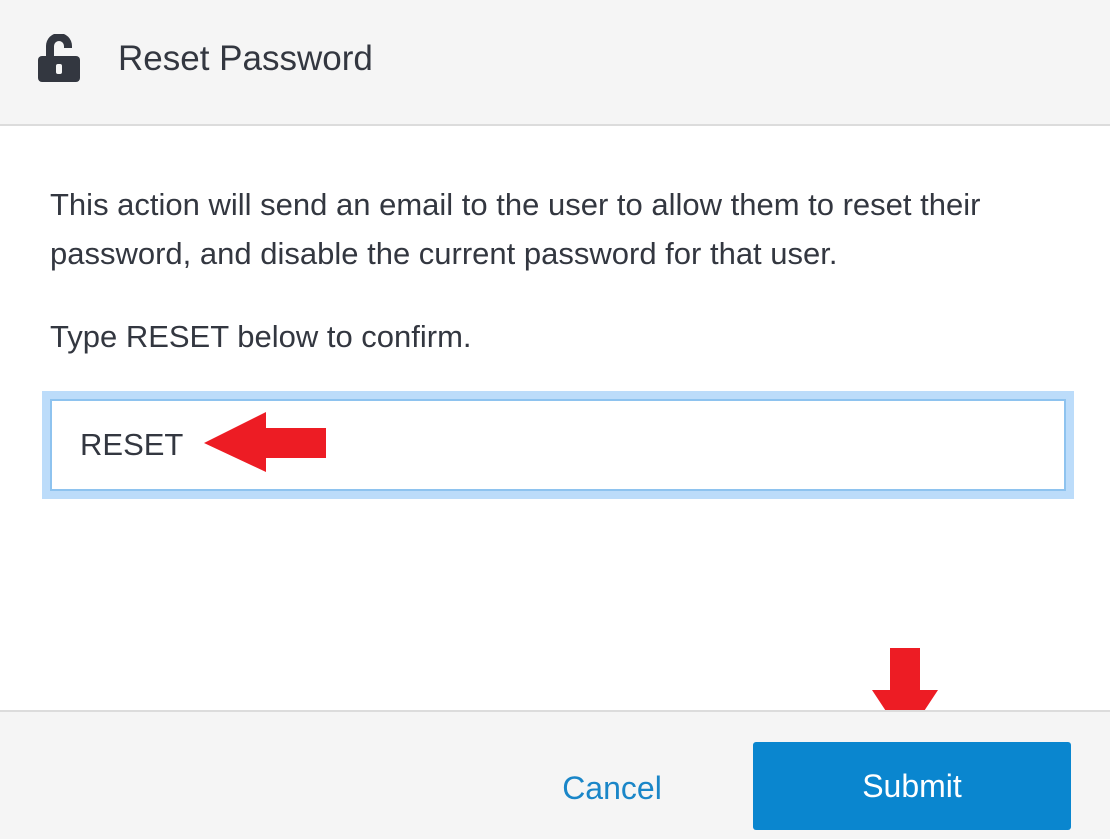 This screenshot has width=1110, height=839. I want to click on confirm-input-focus-ring, so click(558, 445).